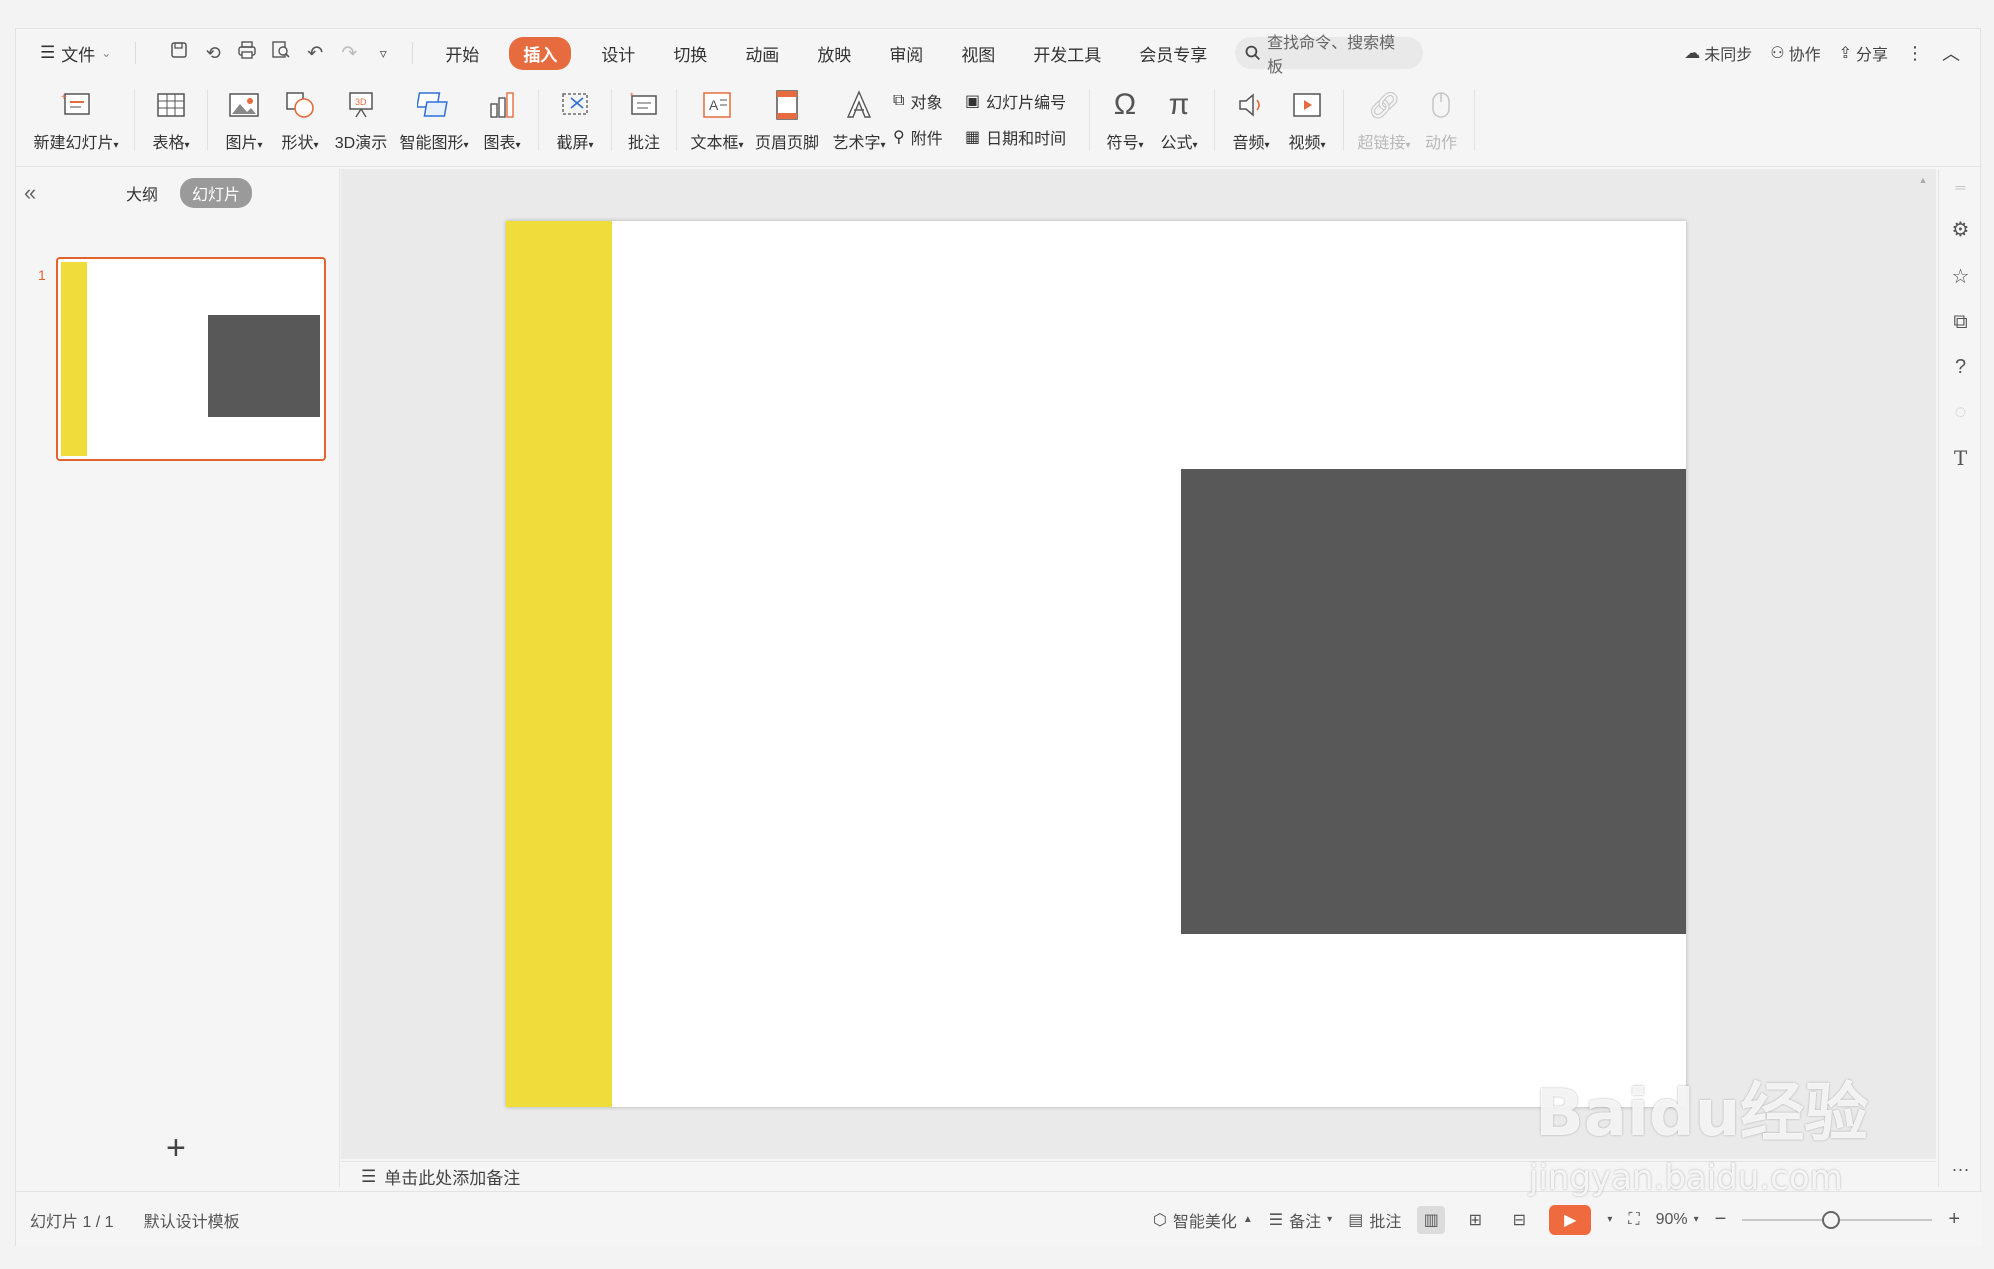 The height and width of the screenshot is (1269, 1994). What do you see at coordinates (1923, 180) in the screenshot?
I see `scroll-up-icon: ▲` at bounding box center [1923, 180].